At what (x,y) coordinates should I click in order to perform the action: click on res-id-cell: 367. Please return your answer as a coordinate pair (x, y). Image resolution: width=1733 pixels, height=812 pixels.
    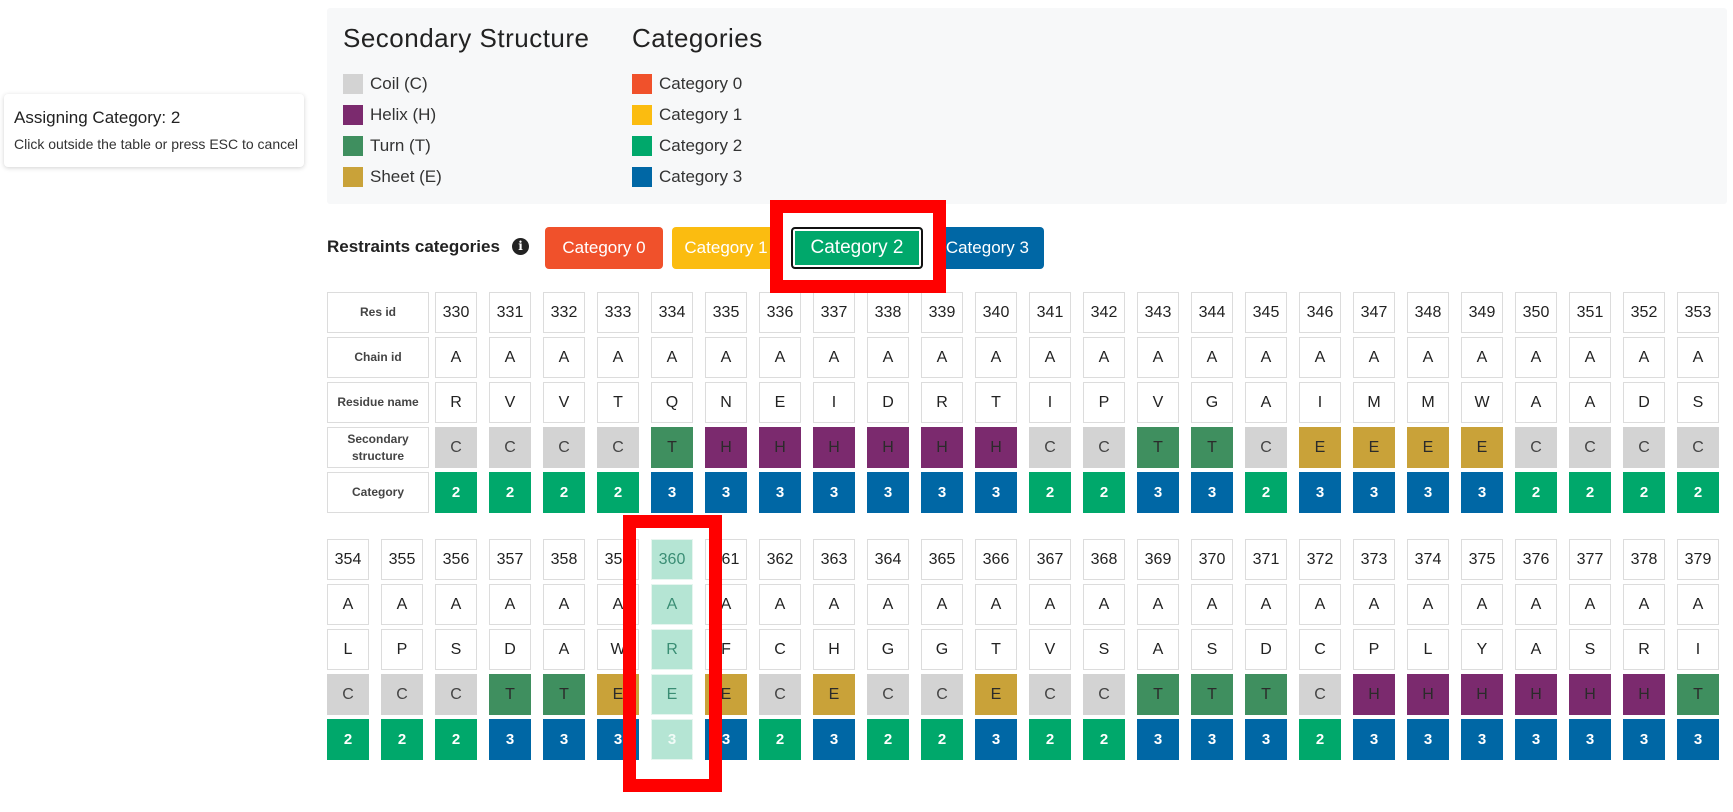
    Looking at the image, I should click on (1050, 559).